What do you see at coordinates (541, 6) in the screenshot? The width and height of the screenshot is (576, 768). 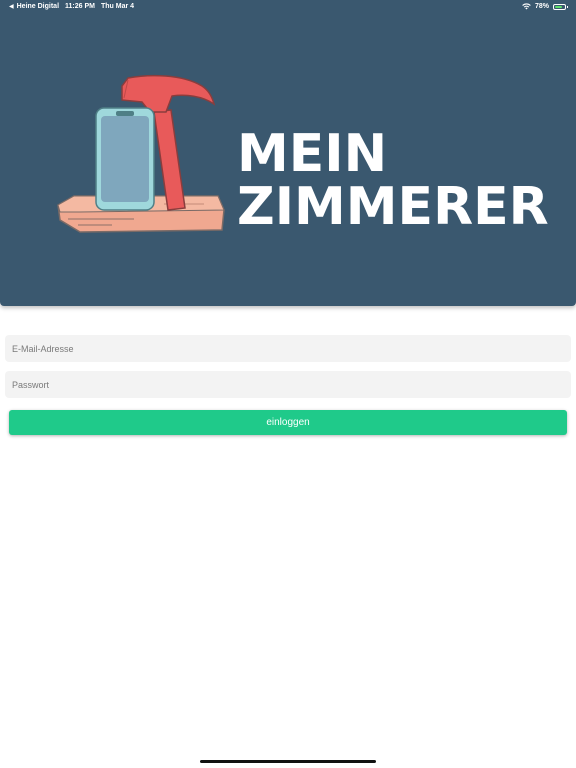 I see `battery-percent: 78%` at bounding box center [541, 6].